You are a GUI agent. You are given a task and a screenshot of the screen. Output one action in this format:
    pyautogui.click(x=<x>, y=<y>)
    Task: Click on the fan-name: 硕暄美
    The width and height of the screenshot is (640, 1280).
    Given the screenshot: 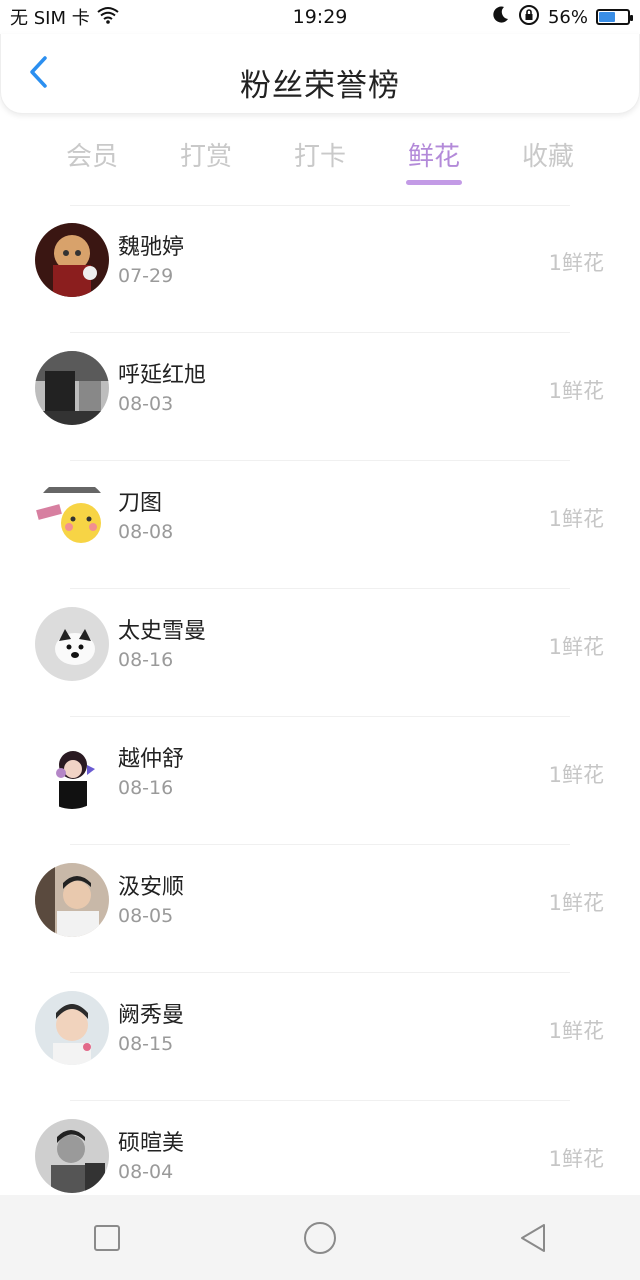 What is the action you would take?
    pyautogui.click(x=151, y=1143)
    